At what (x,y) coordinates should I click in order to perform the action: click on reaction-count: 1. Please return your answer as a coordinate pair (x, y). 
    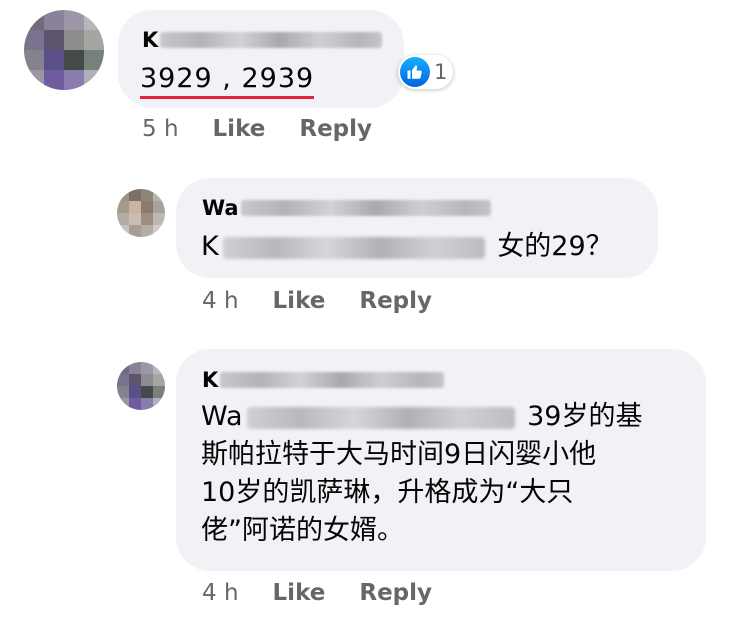
    Looking at the image, I should click on (441, 72).